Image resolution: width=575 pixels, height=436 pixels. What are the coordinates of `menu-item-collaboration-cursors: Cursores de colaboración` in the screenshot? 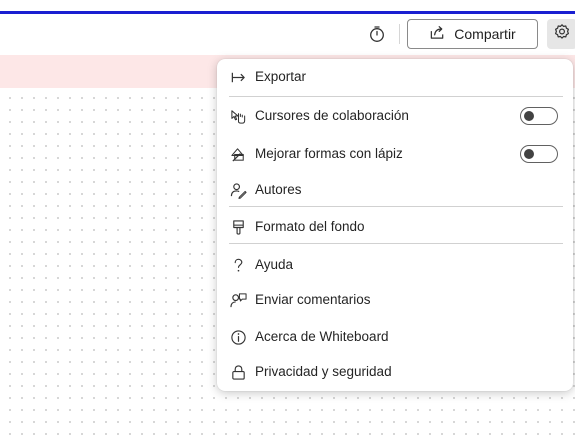 It's located at (395, 116).